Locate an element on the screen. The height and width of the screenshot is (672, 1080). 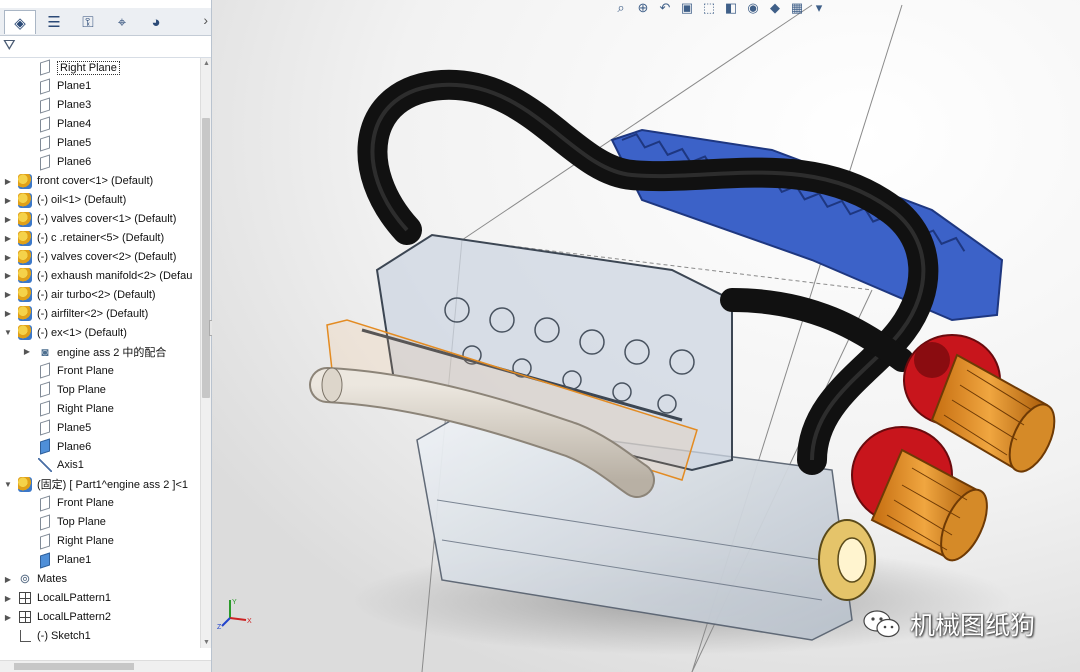
view-settings-icon: ▾ is located at coordinates (819, 8).